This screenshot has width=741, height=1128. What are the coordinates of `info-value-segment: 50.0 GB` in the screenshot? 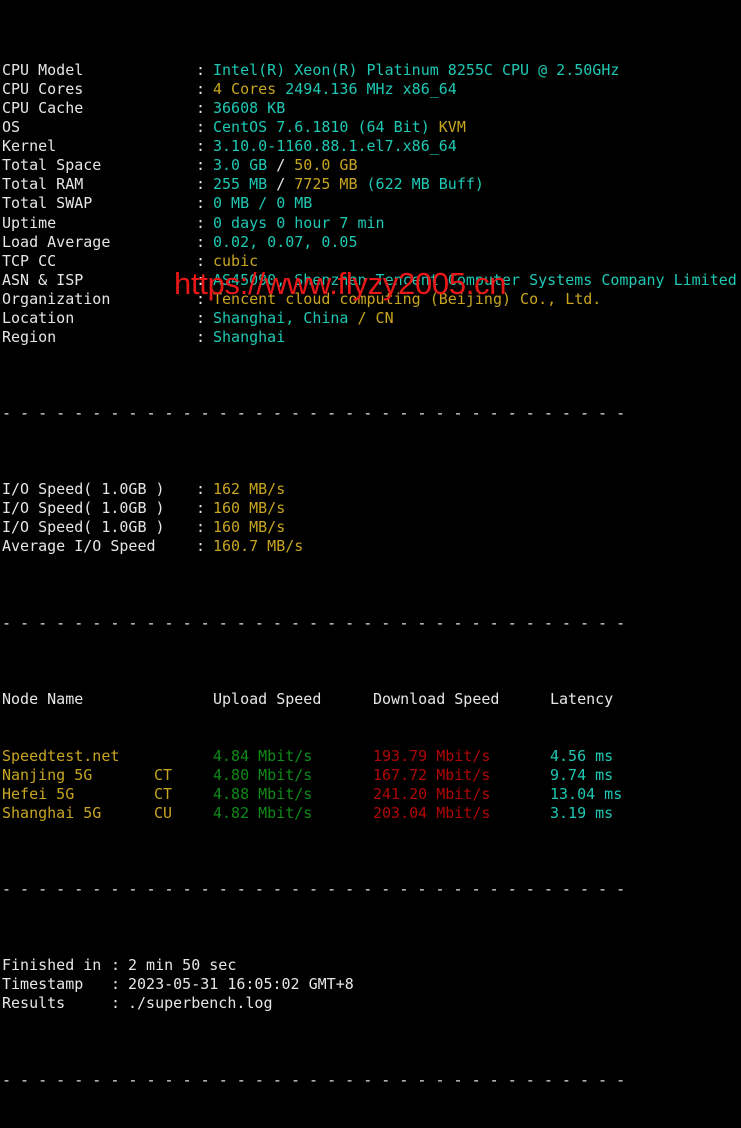 It's located at (326, 165).